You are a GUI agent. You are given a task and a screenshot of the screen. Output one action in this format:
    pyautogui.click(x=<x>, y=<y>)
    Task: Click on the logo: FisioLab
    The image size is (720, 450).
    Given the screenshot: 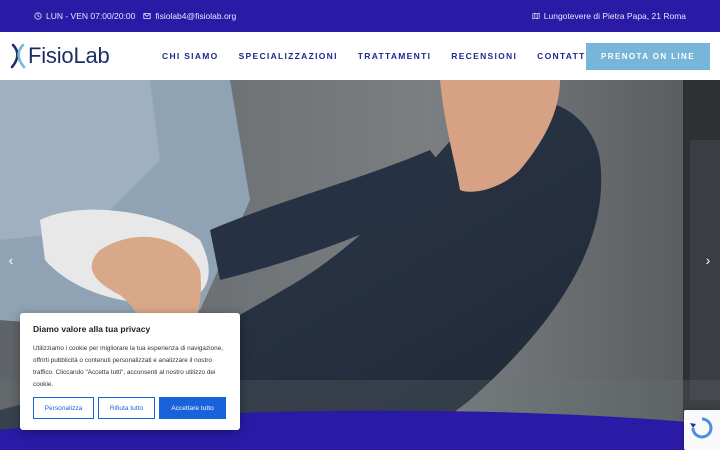 What is the action you would take?
    pyautogui.click(x=60, y=56)
    